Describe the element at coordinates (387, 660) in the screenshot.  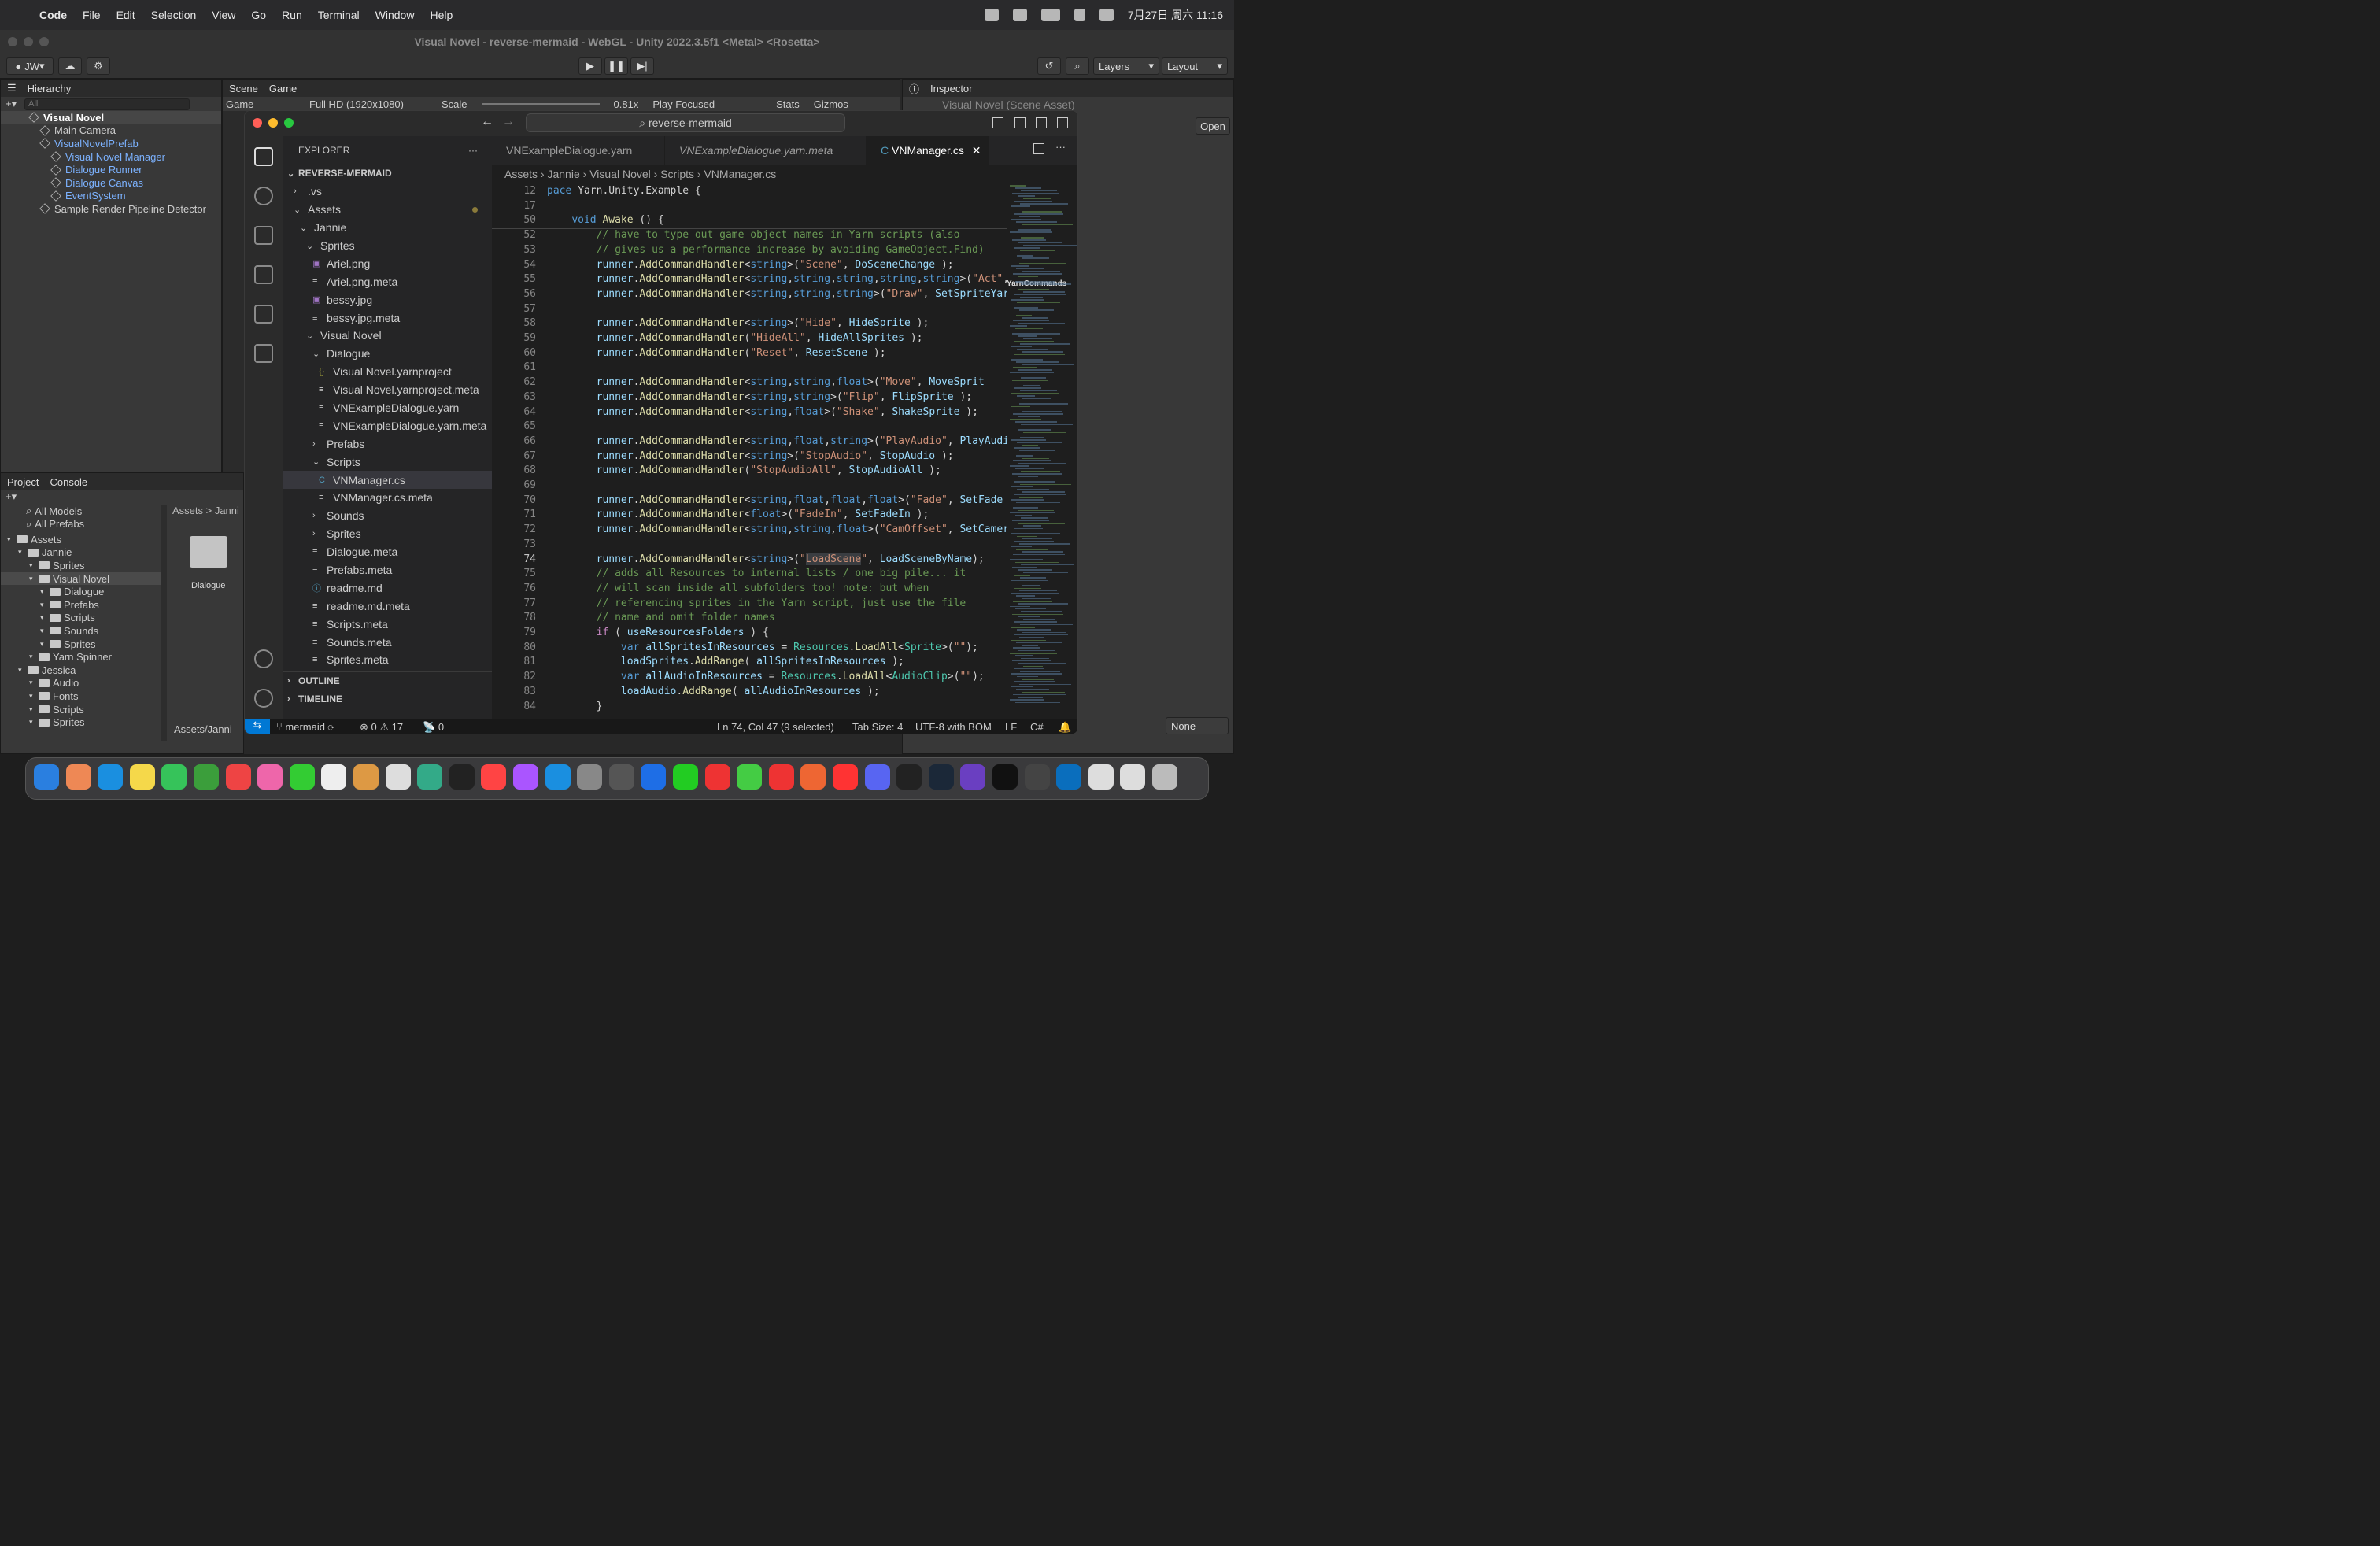
I see `explorer-item: ≡ Sprites.meta` at that location.